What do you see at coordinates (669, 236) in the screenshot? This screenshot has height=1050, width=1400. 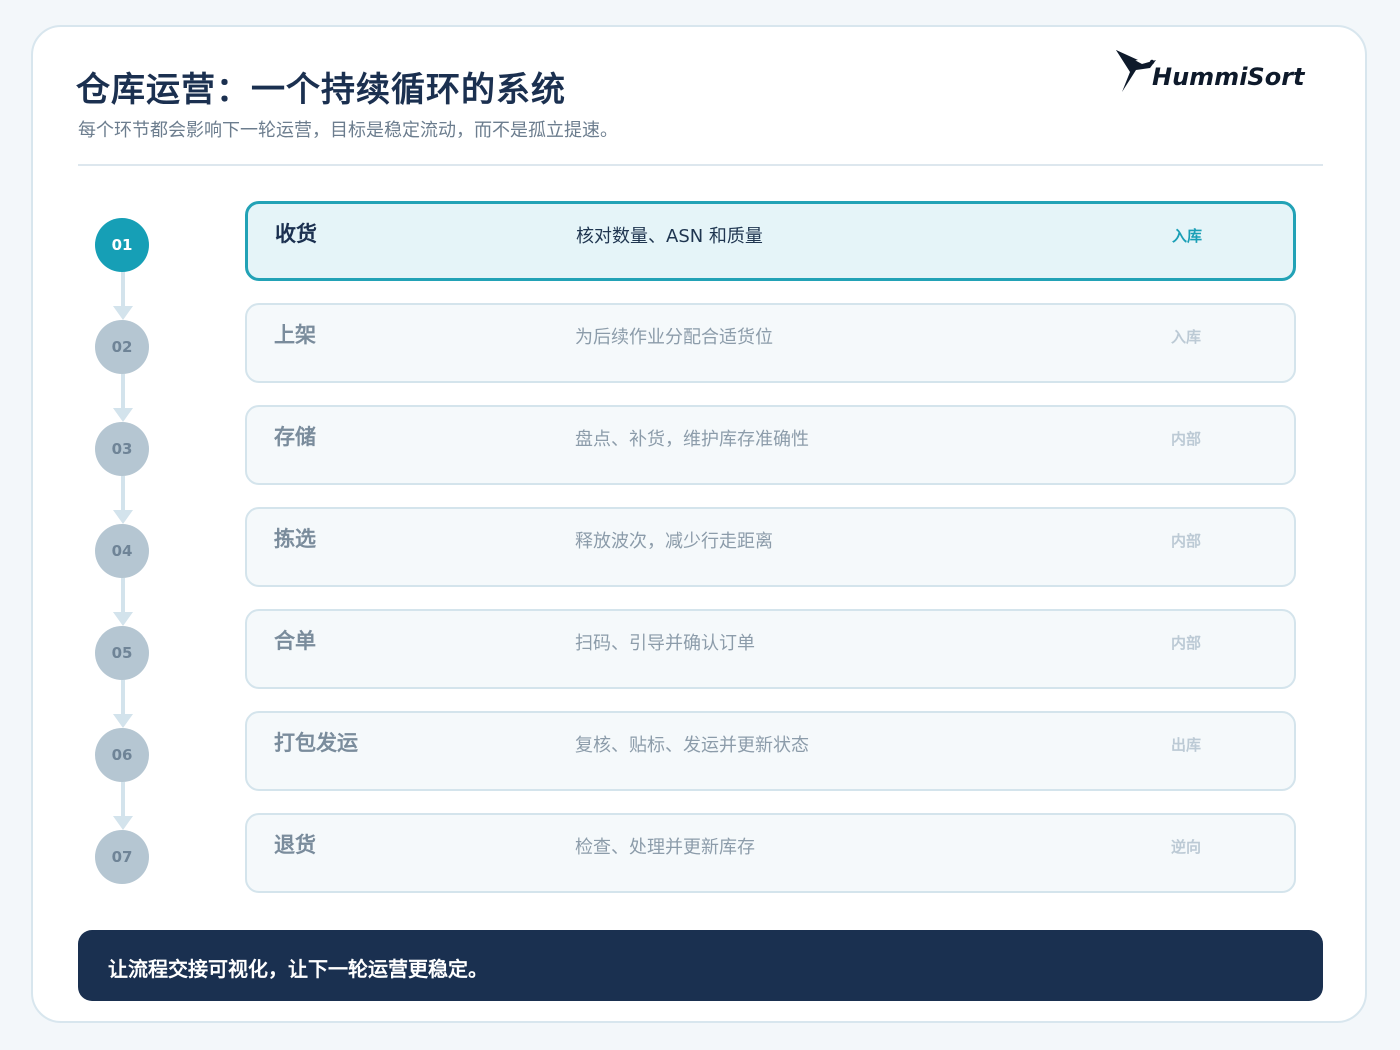 I see `step-description: 核对数量、ASN 和质量` at bounding box center [669, 236].